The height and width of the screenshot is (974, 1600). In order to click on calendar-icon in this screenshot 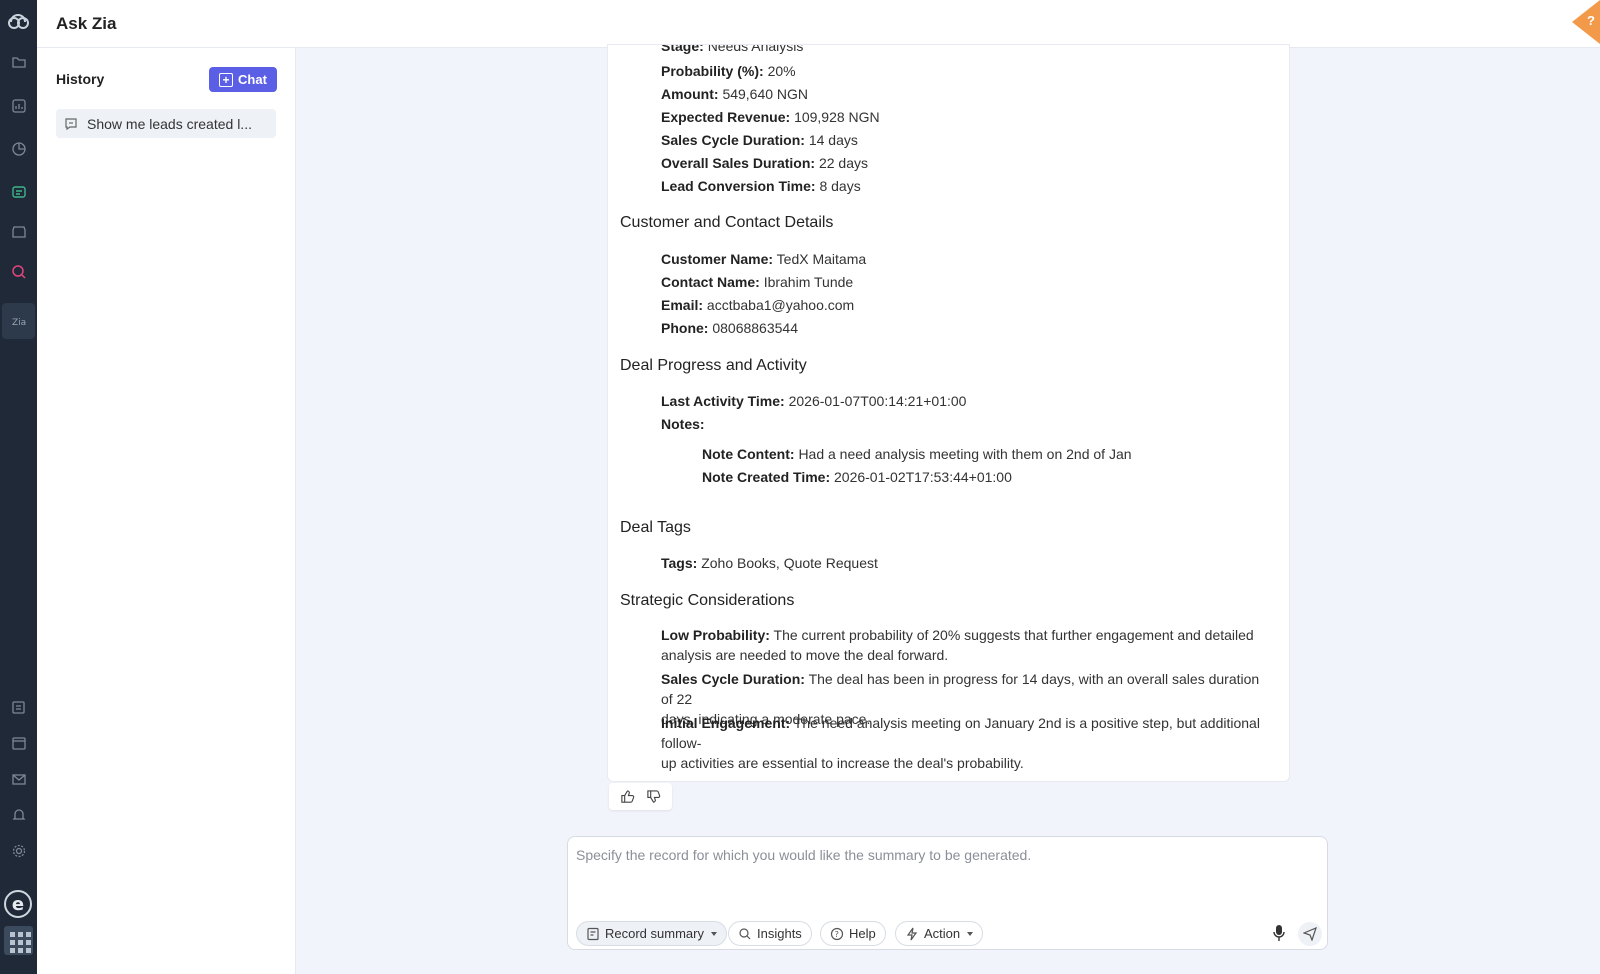, I will do `click(18, 742)`.